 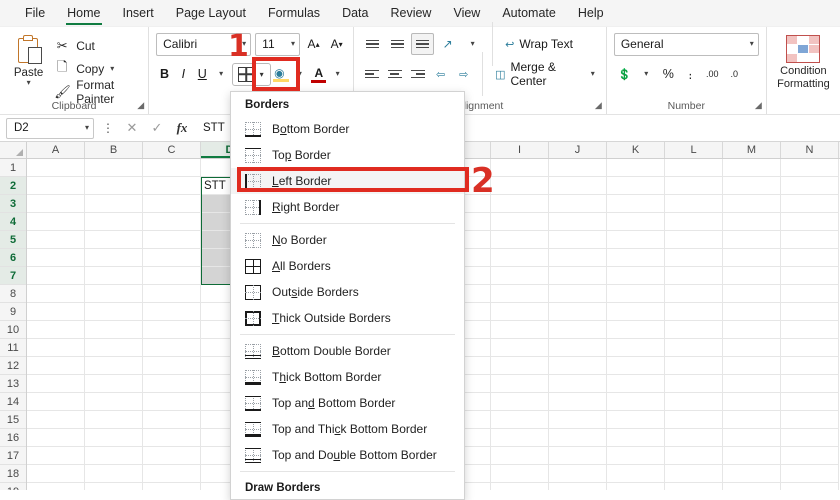 I want to click on tab-view: View, so click(x=466, y=13).